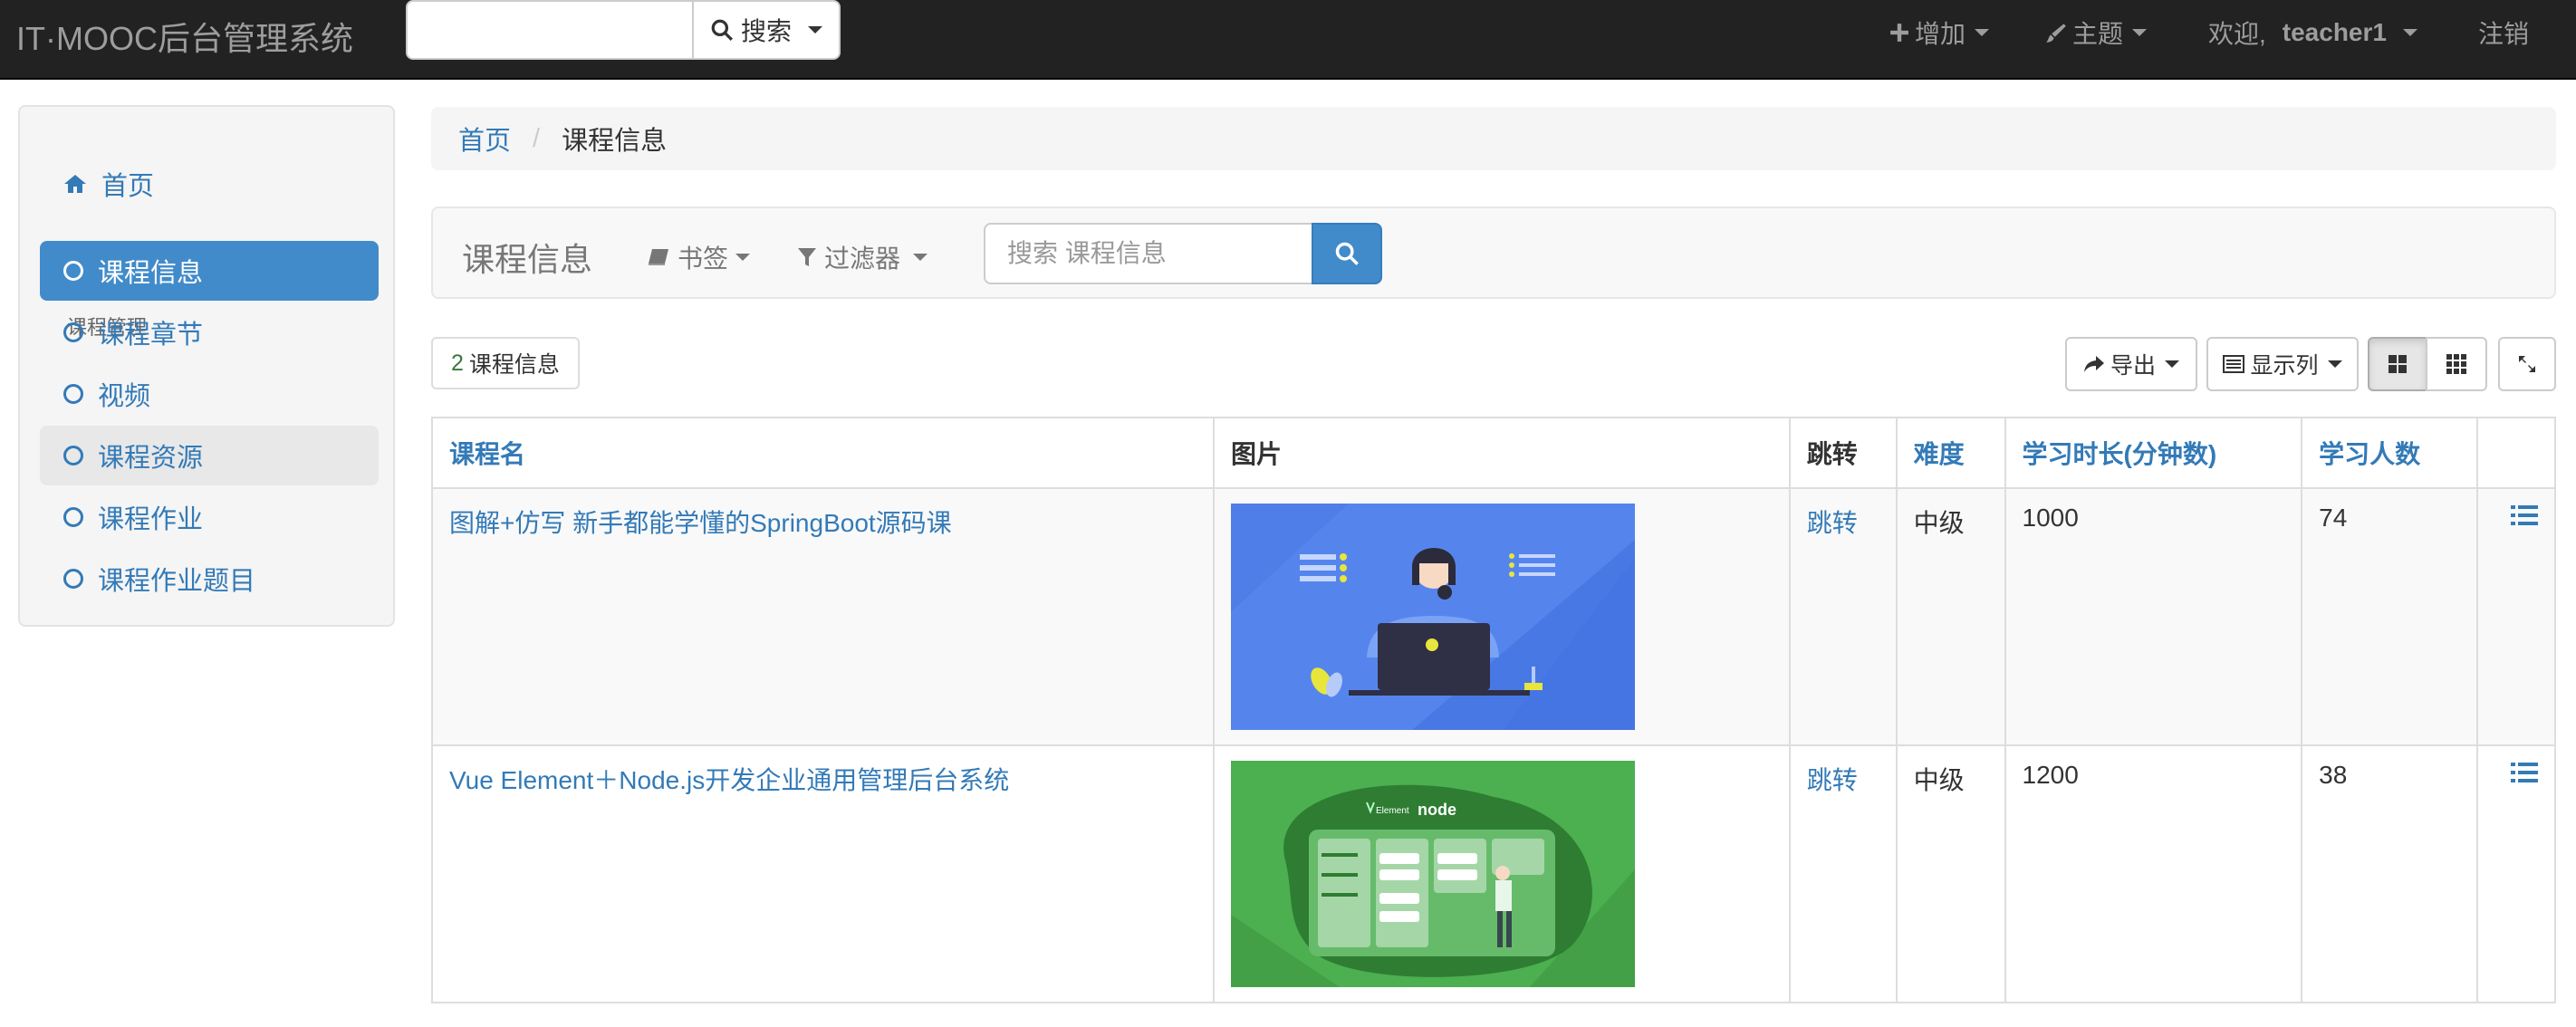 The width and height of the screenshot is (2576, 1027). Describe the element at coordinates (823, 873) in the screenshot. I see `cell-name: Vue Element＋Node.js开发企业通用管理后台系统` at that location.